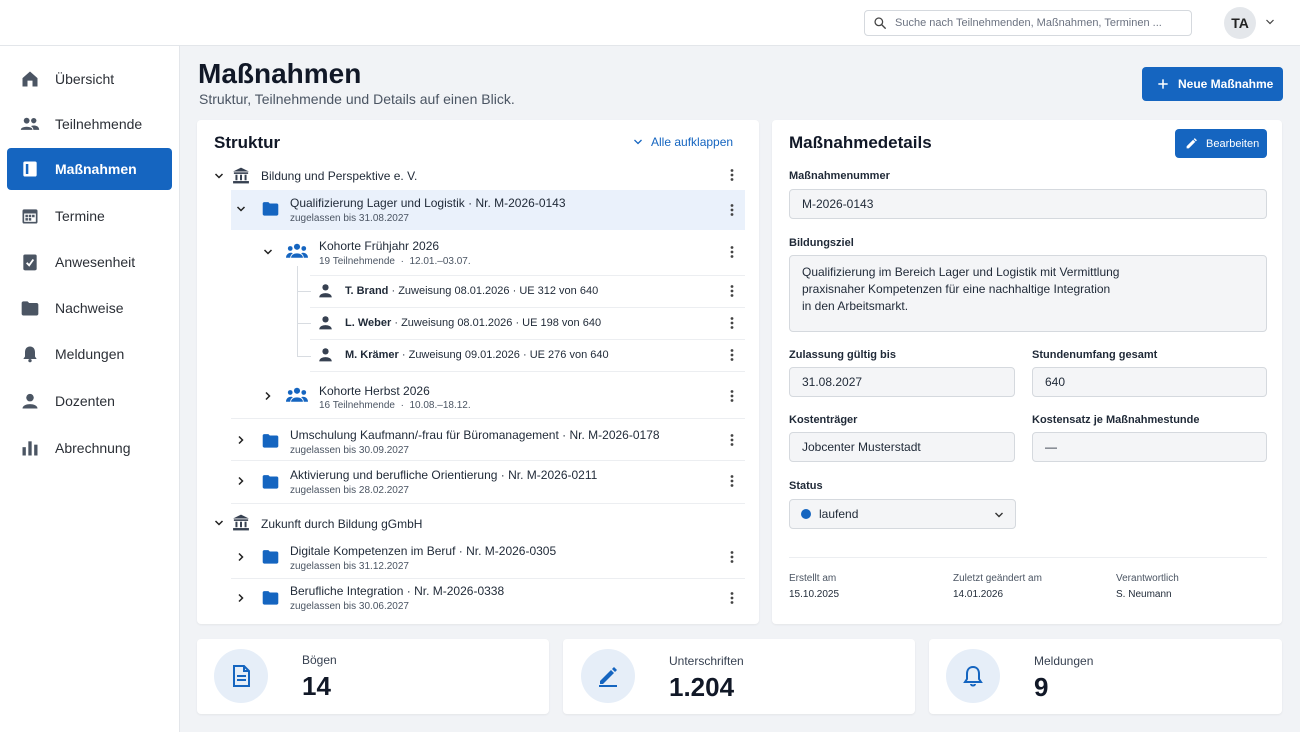 This screenshot has width=1300, height=732. Describe the element at coordinates (1040, 23) in the screenshot. I see `search-input` at that location.